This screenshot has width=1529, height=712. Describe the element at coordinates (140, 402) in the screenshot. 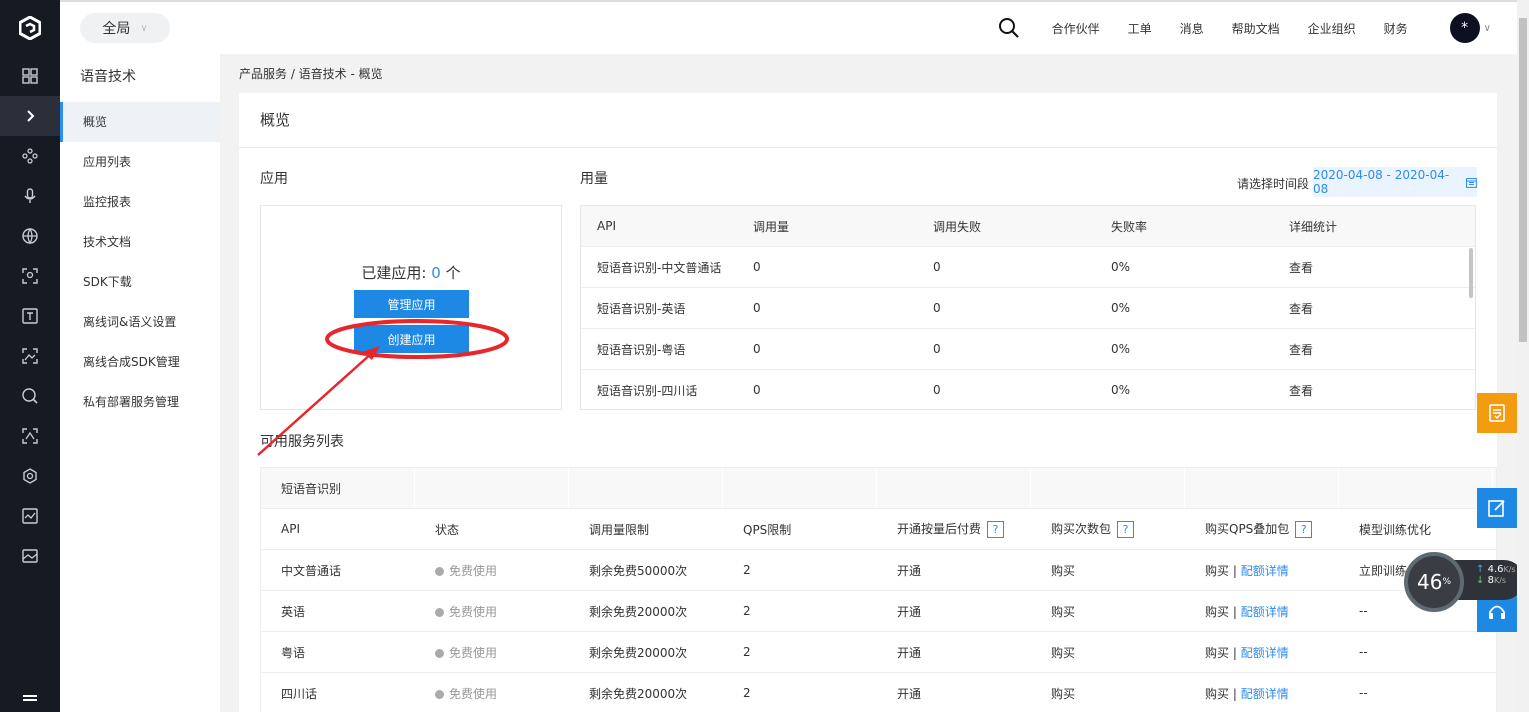

I see `sidebar-item-private-deploy: 私有部署服务管理` at that location.